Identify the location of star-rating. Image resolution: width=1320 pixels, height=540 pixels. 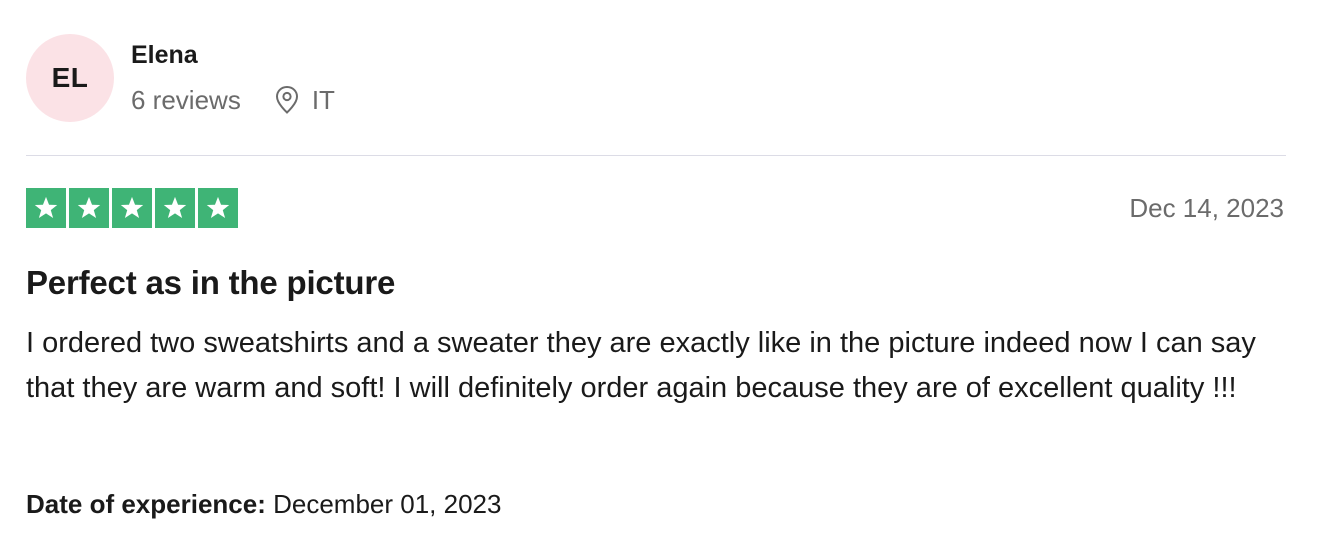
(132, 208).